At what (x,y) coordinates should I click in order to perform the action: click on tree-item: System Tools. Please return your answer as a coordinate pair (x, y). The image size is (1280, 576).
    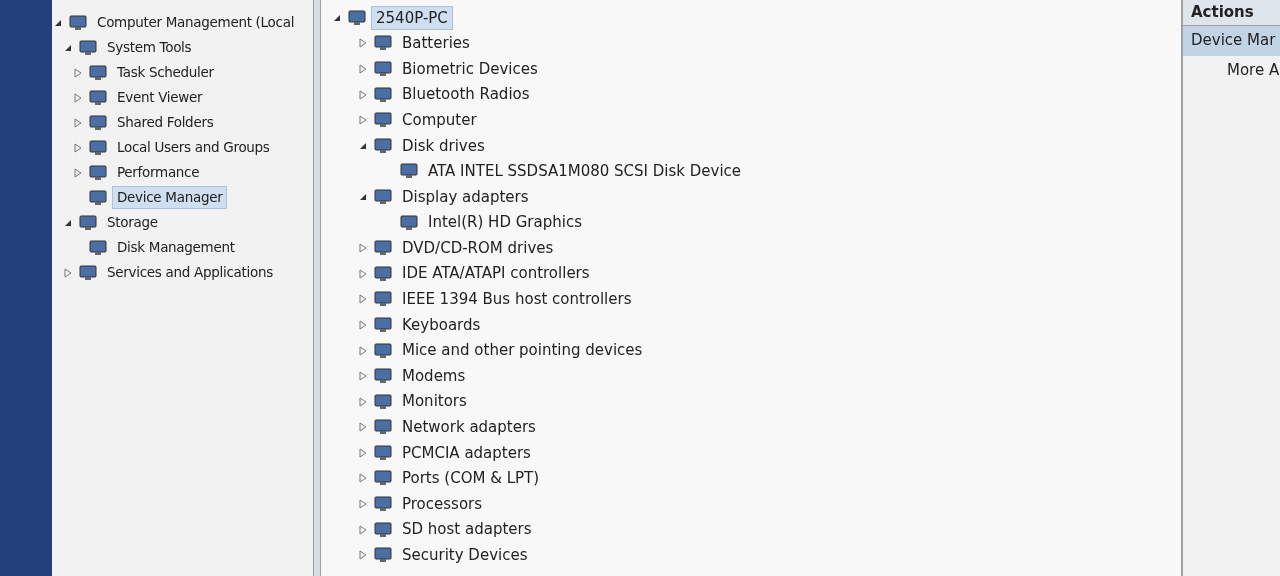
    Looking at the image, I should click on (149, 47).